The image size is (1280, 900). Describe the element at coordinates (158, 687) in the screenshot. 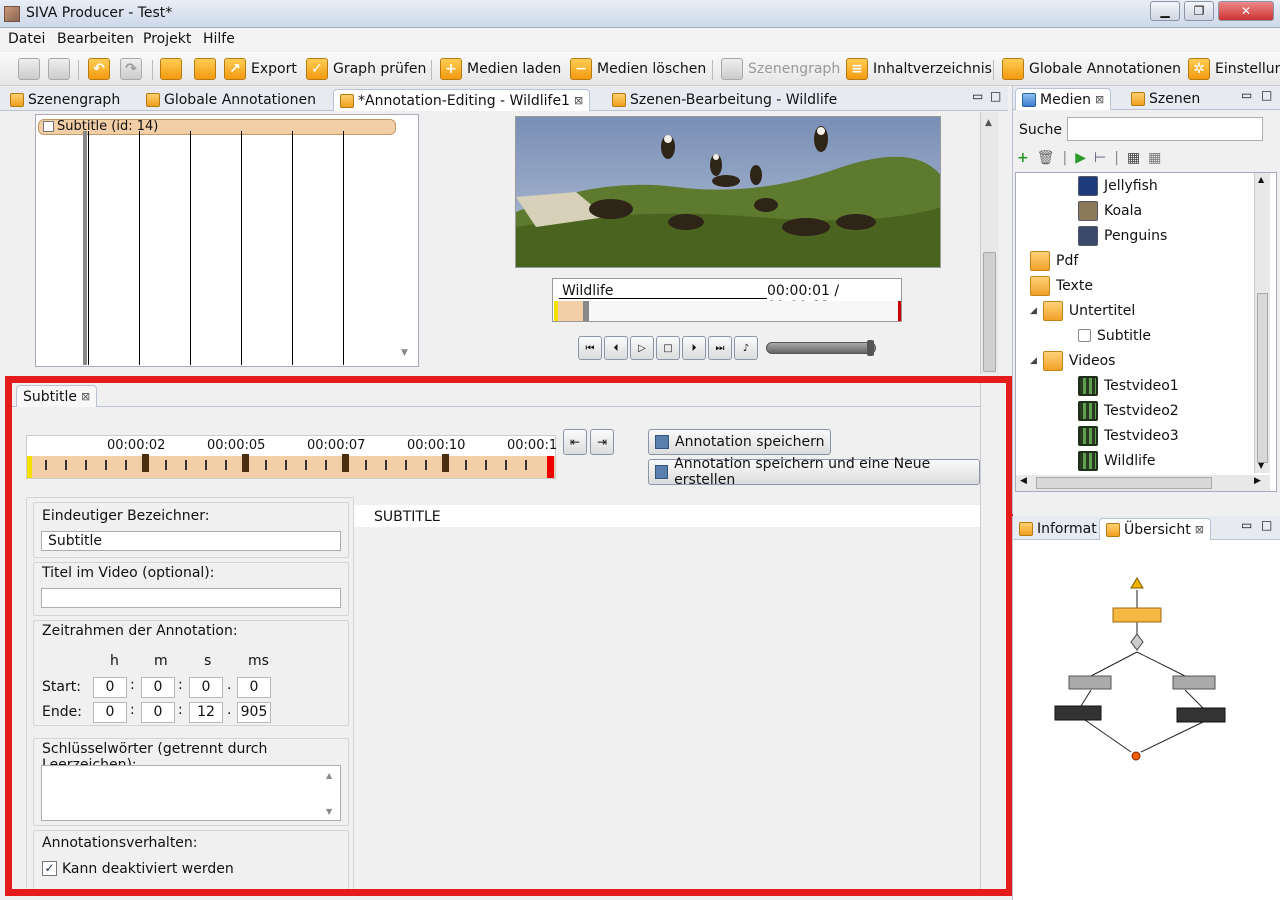

I see `start-minutes: 0` at that location.